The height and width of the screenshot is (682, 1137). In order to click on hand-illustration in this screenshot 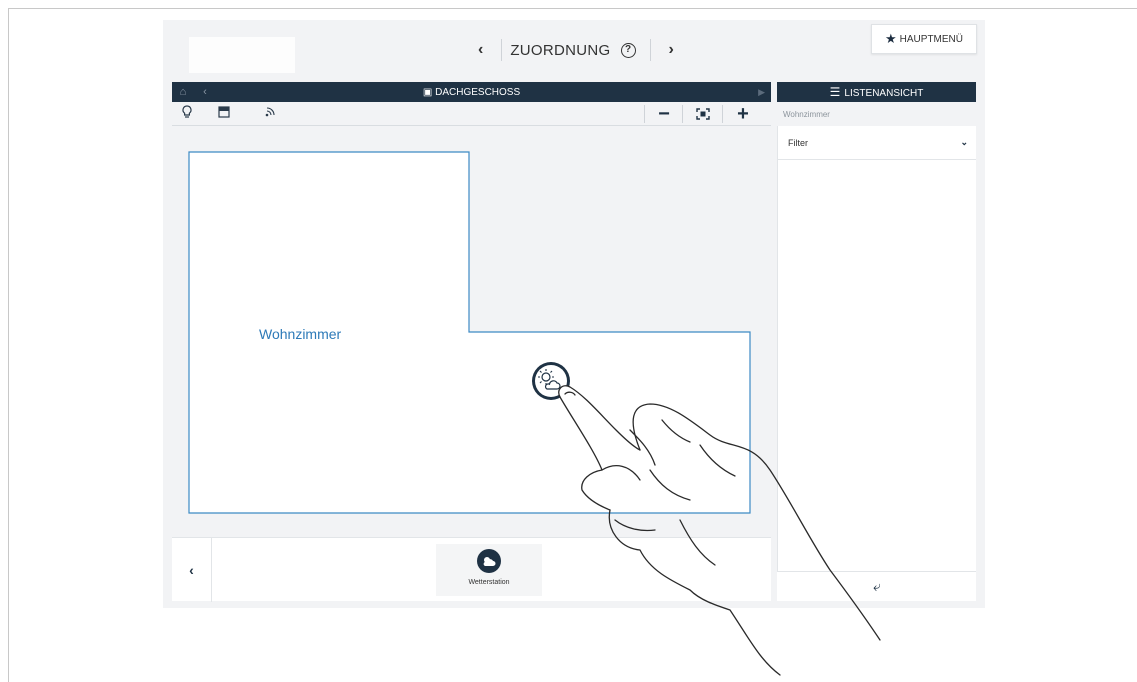, I will do `click(706, 519)`.